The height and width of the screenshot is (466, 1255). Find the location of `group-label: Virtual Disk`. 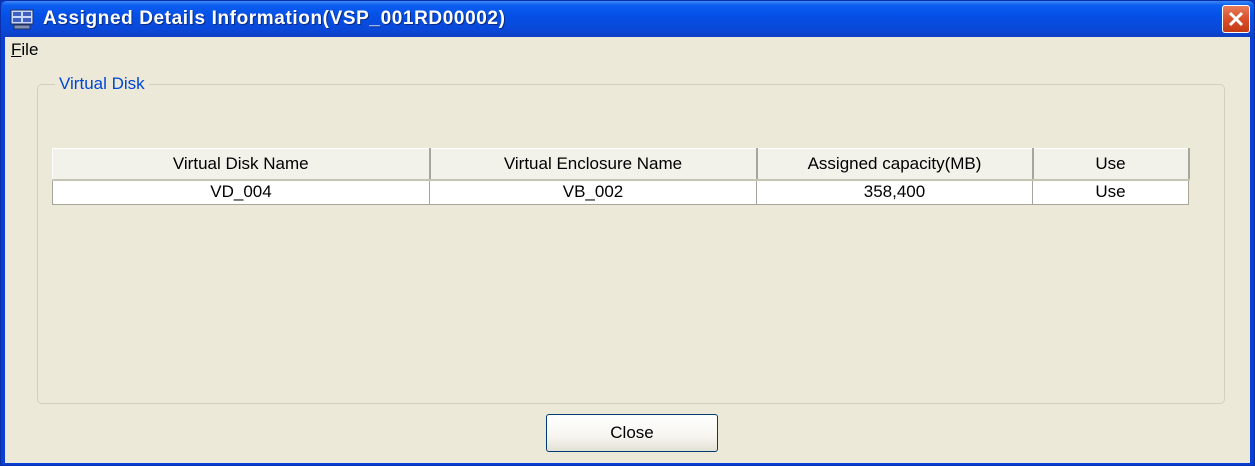

group-label: Virtual Disk is located at coordinates (102, 84).